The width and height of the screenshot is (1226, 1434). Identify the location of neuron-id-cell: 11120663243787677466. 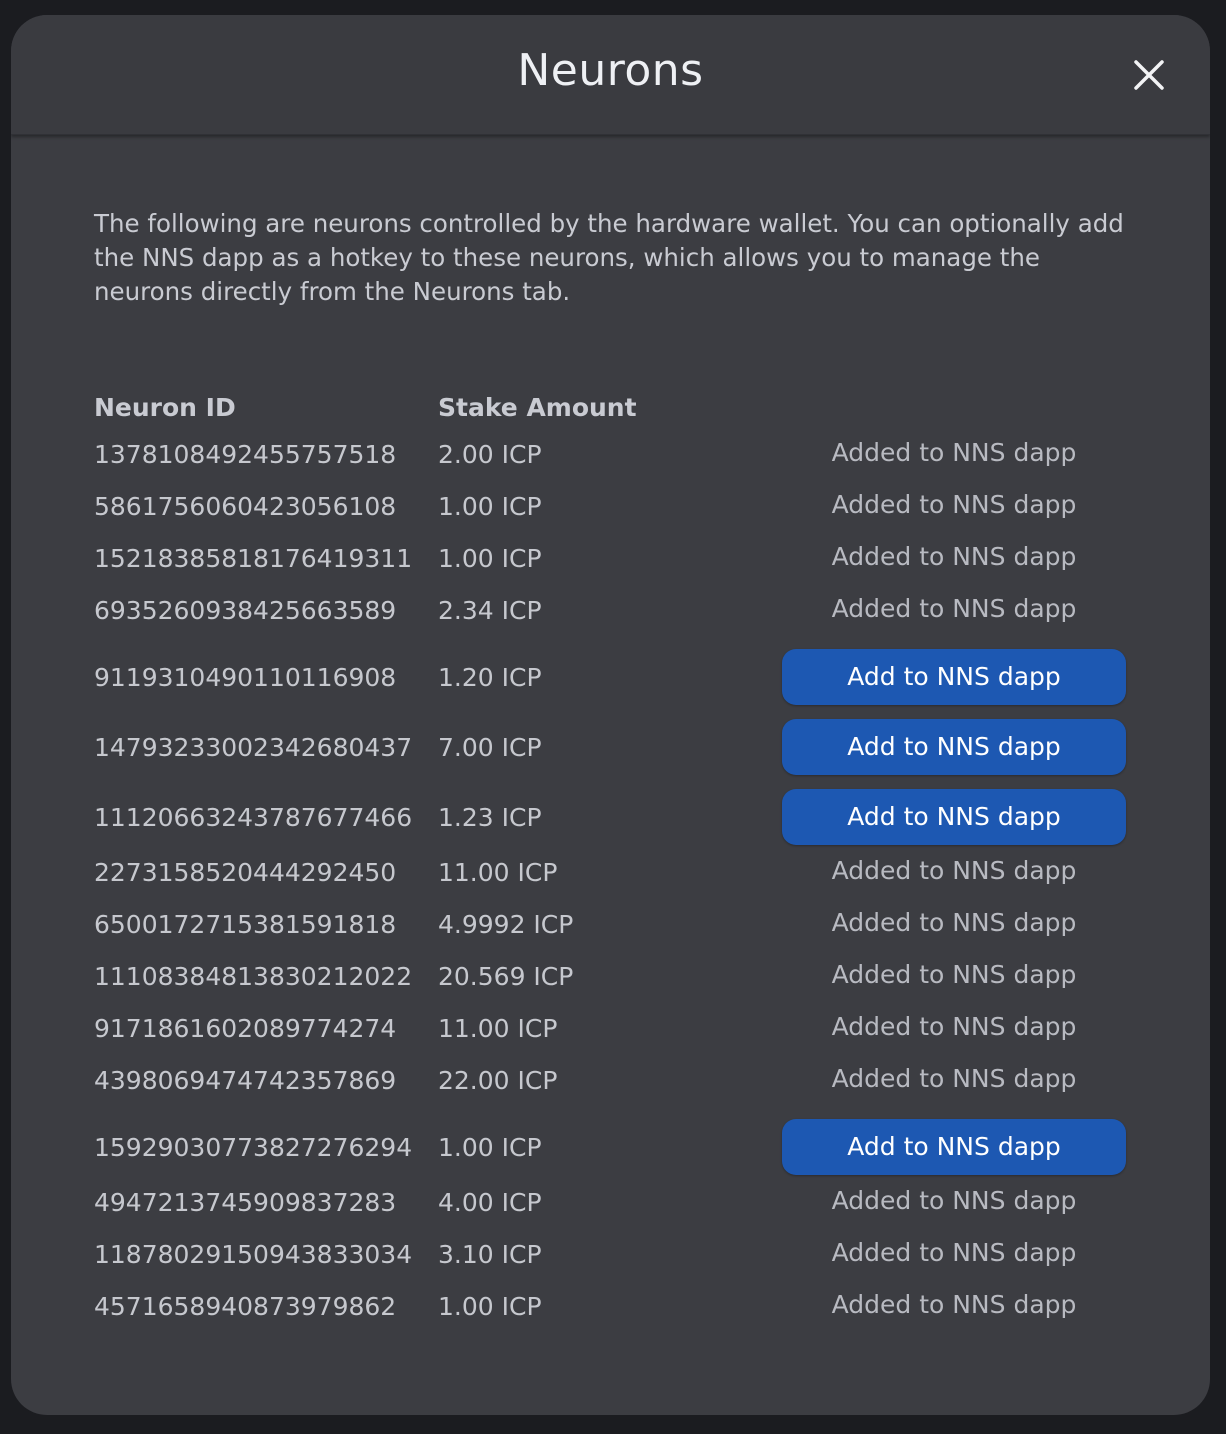
(253, 817).